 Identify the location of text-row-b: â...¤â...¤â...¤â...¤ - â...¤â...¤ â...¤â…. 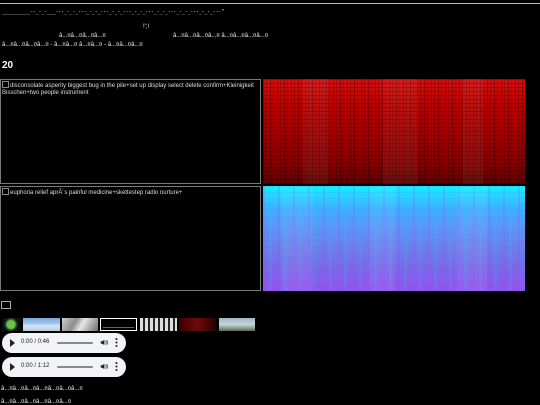
(72, 45).